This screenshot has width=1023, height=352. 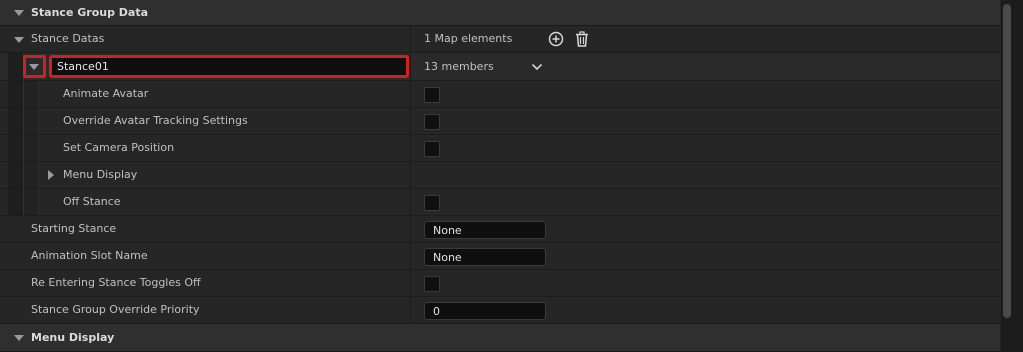 I want to click on prop-label: Animate Avatar, so click(x=106, y=93).